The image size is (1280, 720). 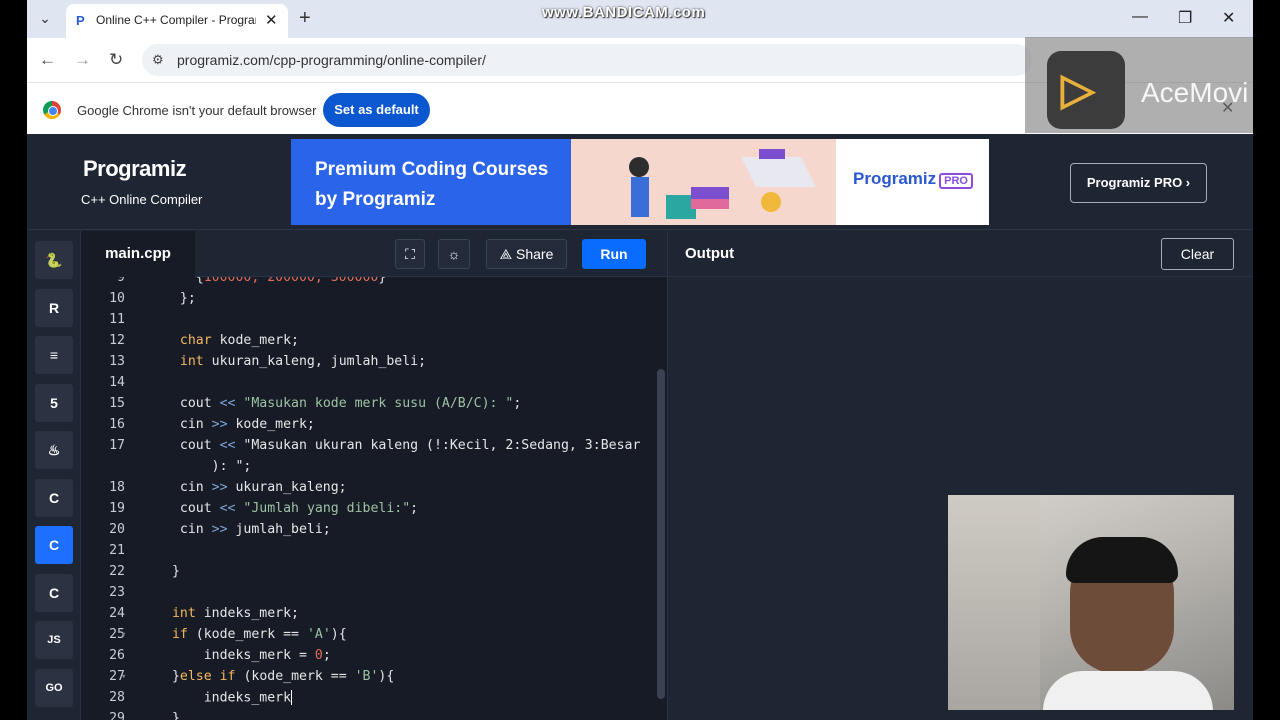 I want to click on code-line: cin >> ukuran_kaleng;, so click(x=255, y=487).